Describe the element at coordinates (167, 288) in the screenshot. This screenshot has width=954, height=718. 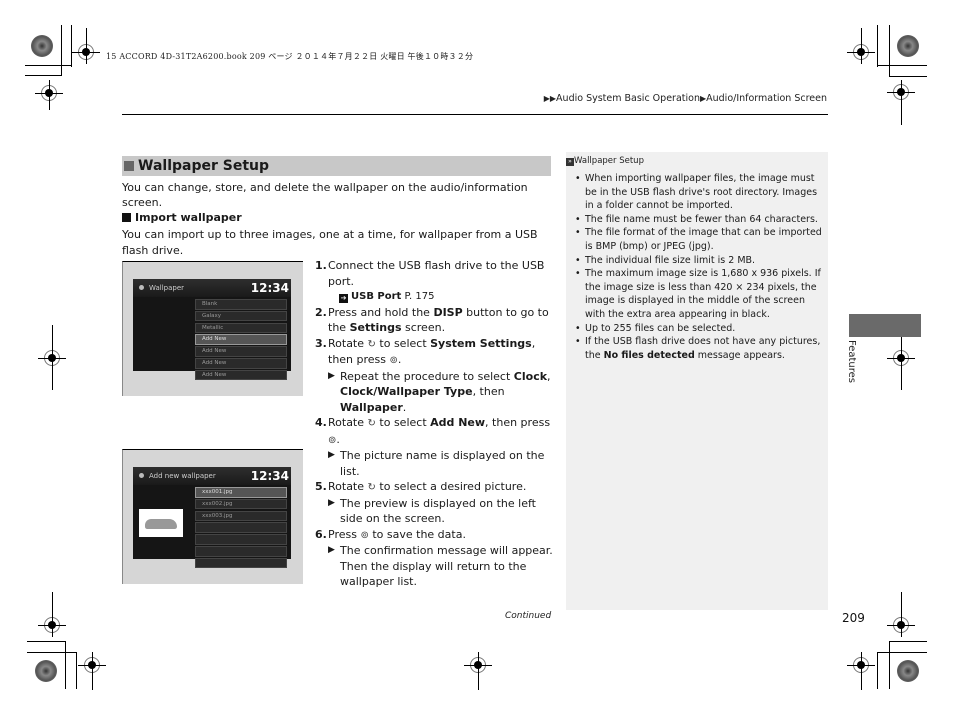
I see `screen-title: Wallpaper` at that location.